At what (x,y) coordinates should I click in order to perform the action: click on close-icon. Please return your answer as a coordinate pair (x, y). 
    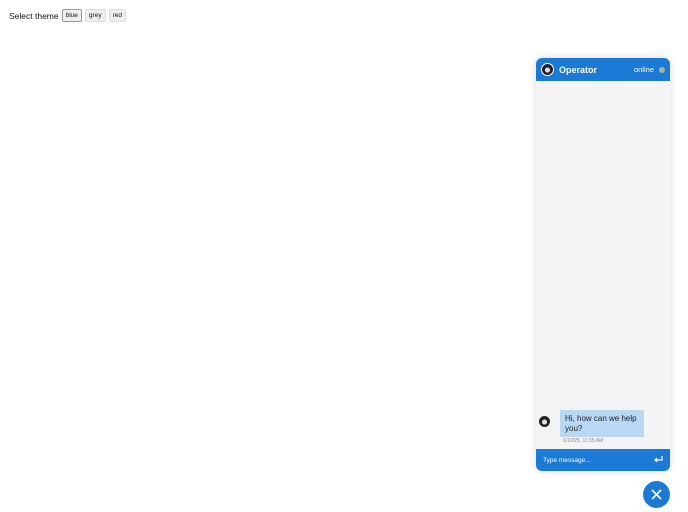
    Looking at the image, I should click on (656, 494).